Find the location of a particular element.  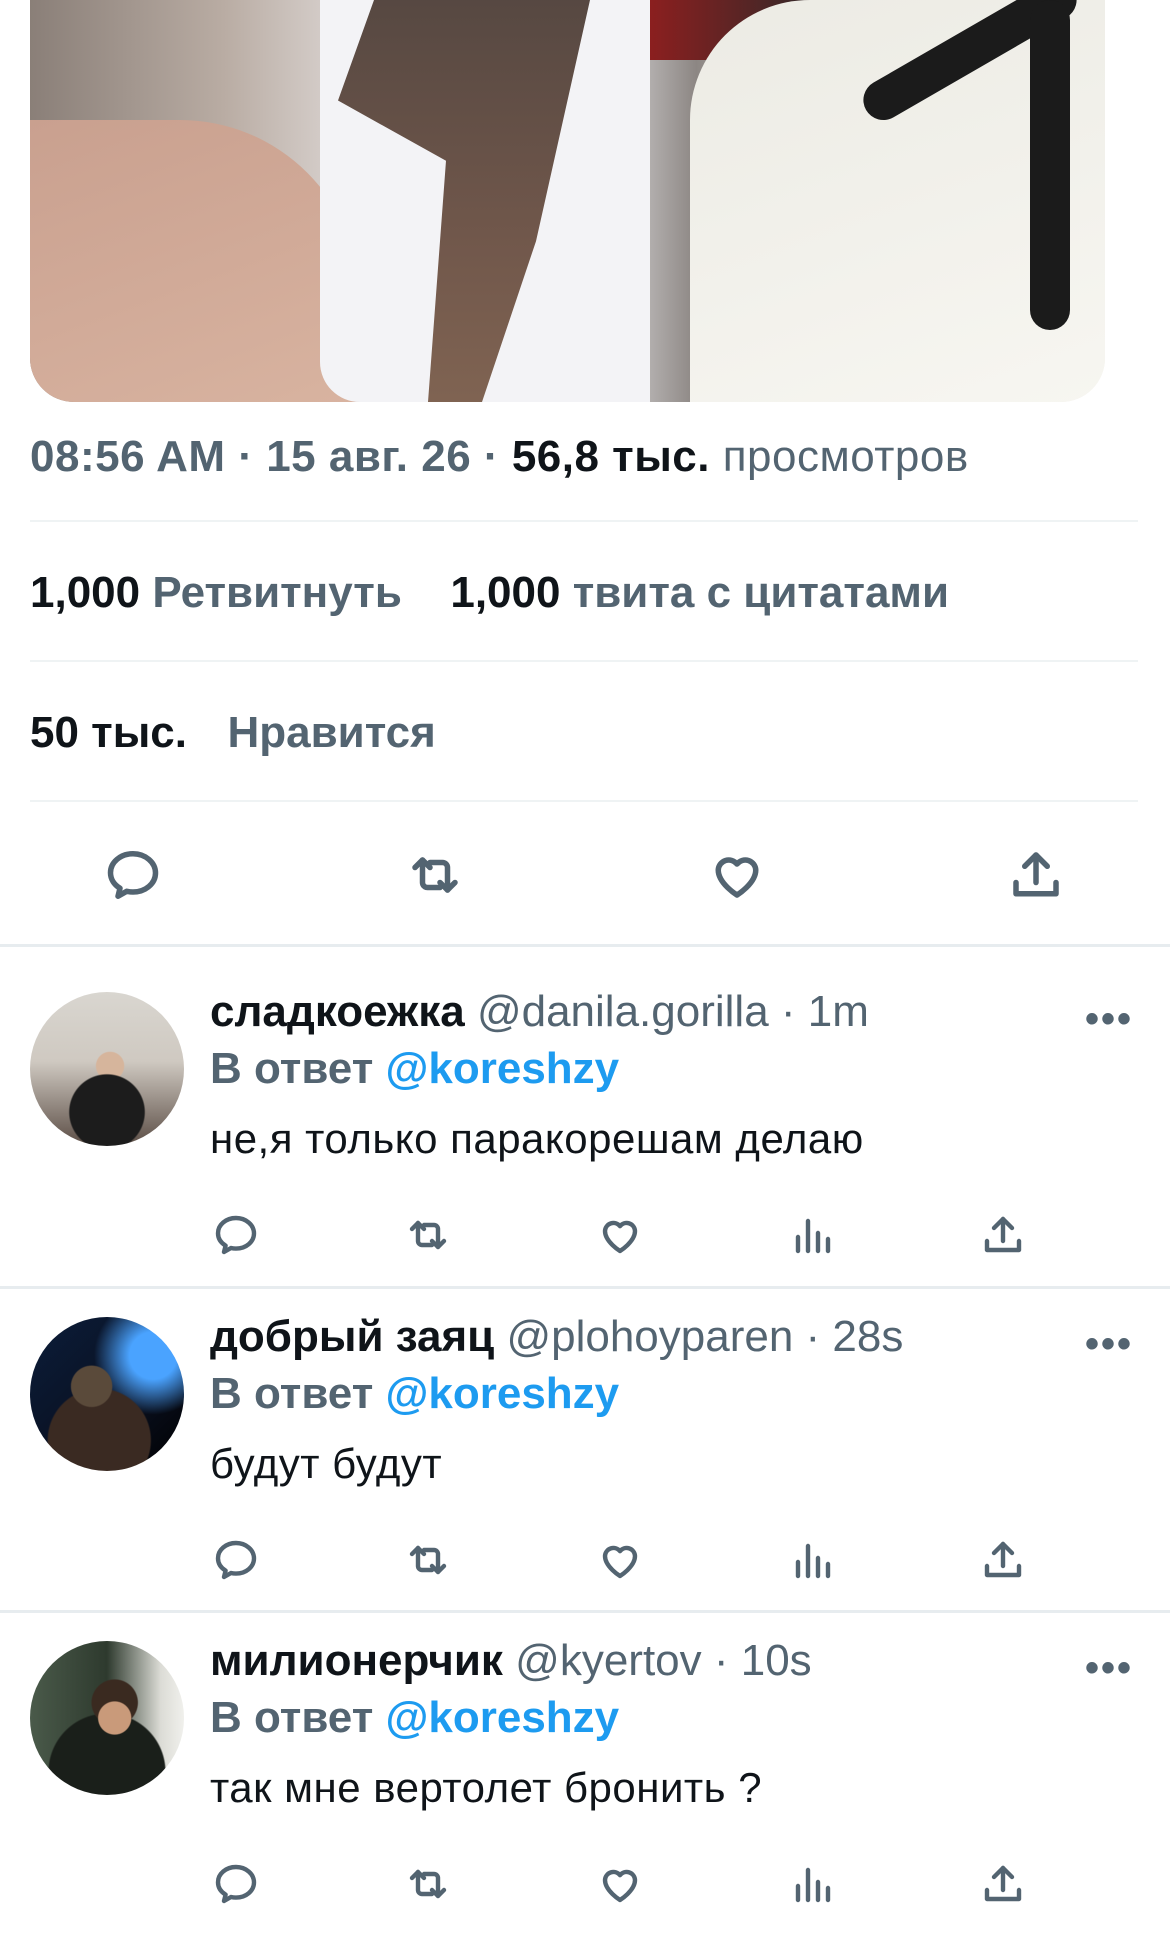

display-name: добрый заяц is located at coordinates (352, 1336).